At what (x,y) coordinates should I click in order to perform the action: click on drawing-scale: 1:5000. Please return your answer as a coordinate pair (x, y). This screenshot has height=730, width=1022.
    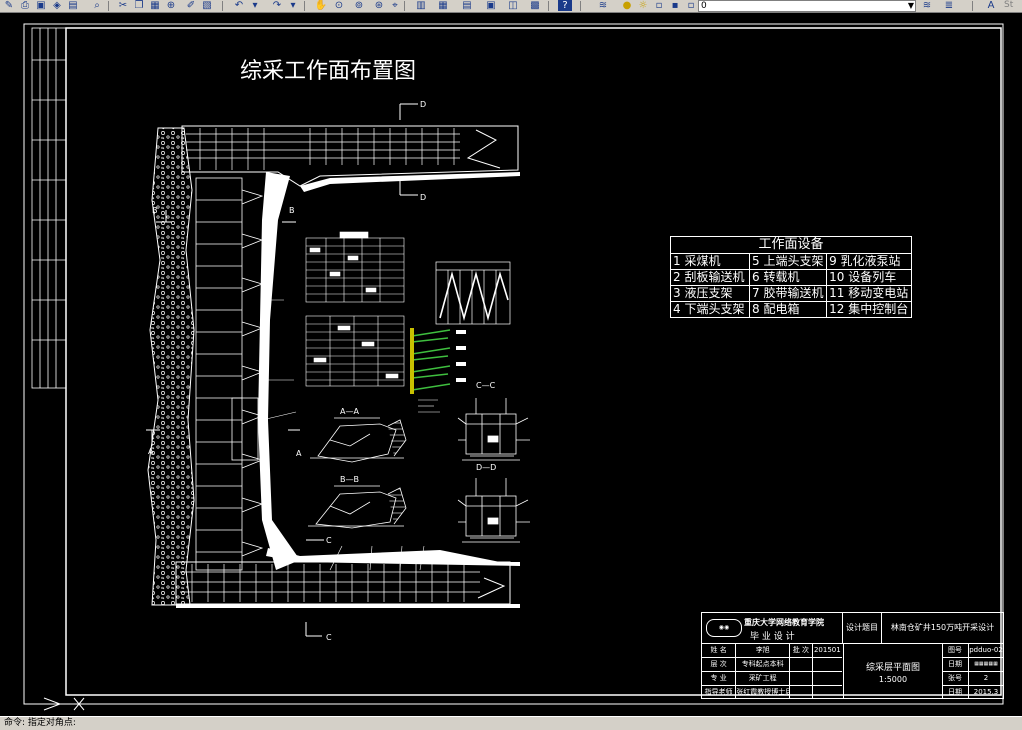
    Looking at the image, I should click on (893, 679).